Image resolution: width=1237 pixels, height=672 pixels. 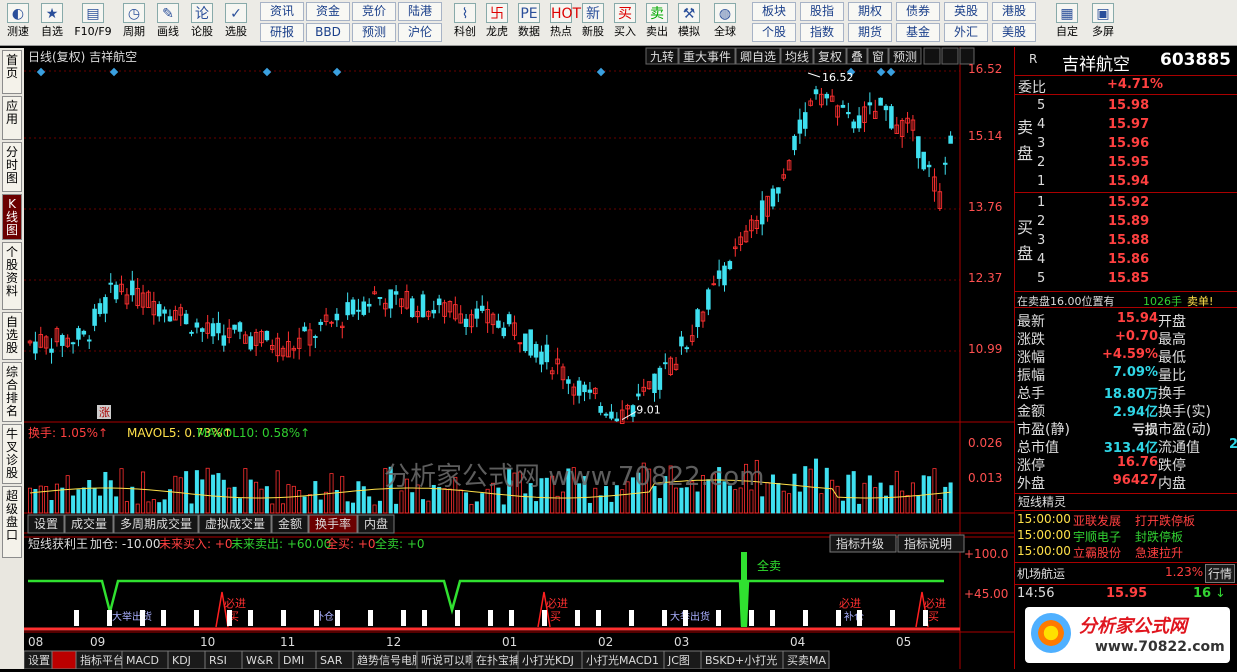 I want to click on grid-btn-top-0: 资讯, so click(x=282, y=11).